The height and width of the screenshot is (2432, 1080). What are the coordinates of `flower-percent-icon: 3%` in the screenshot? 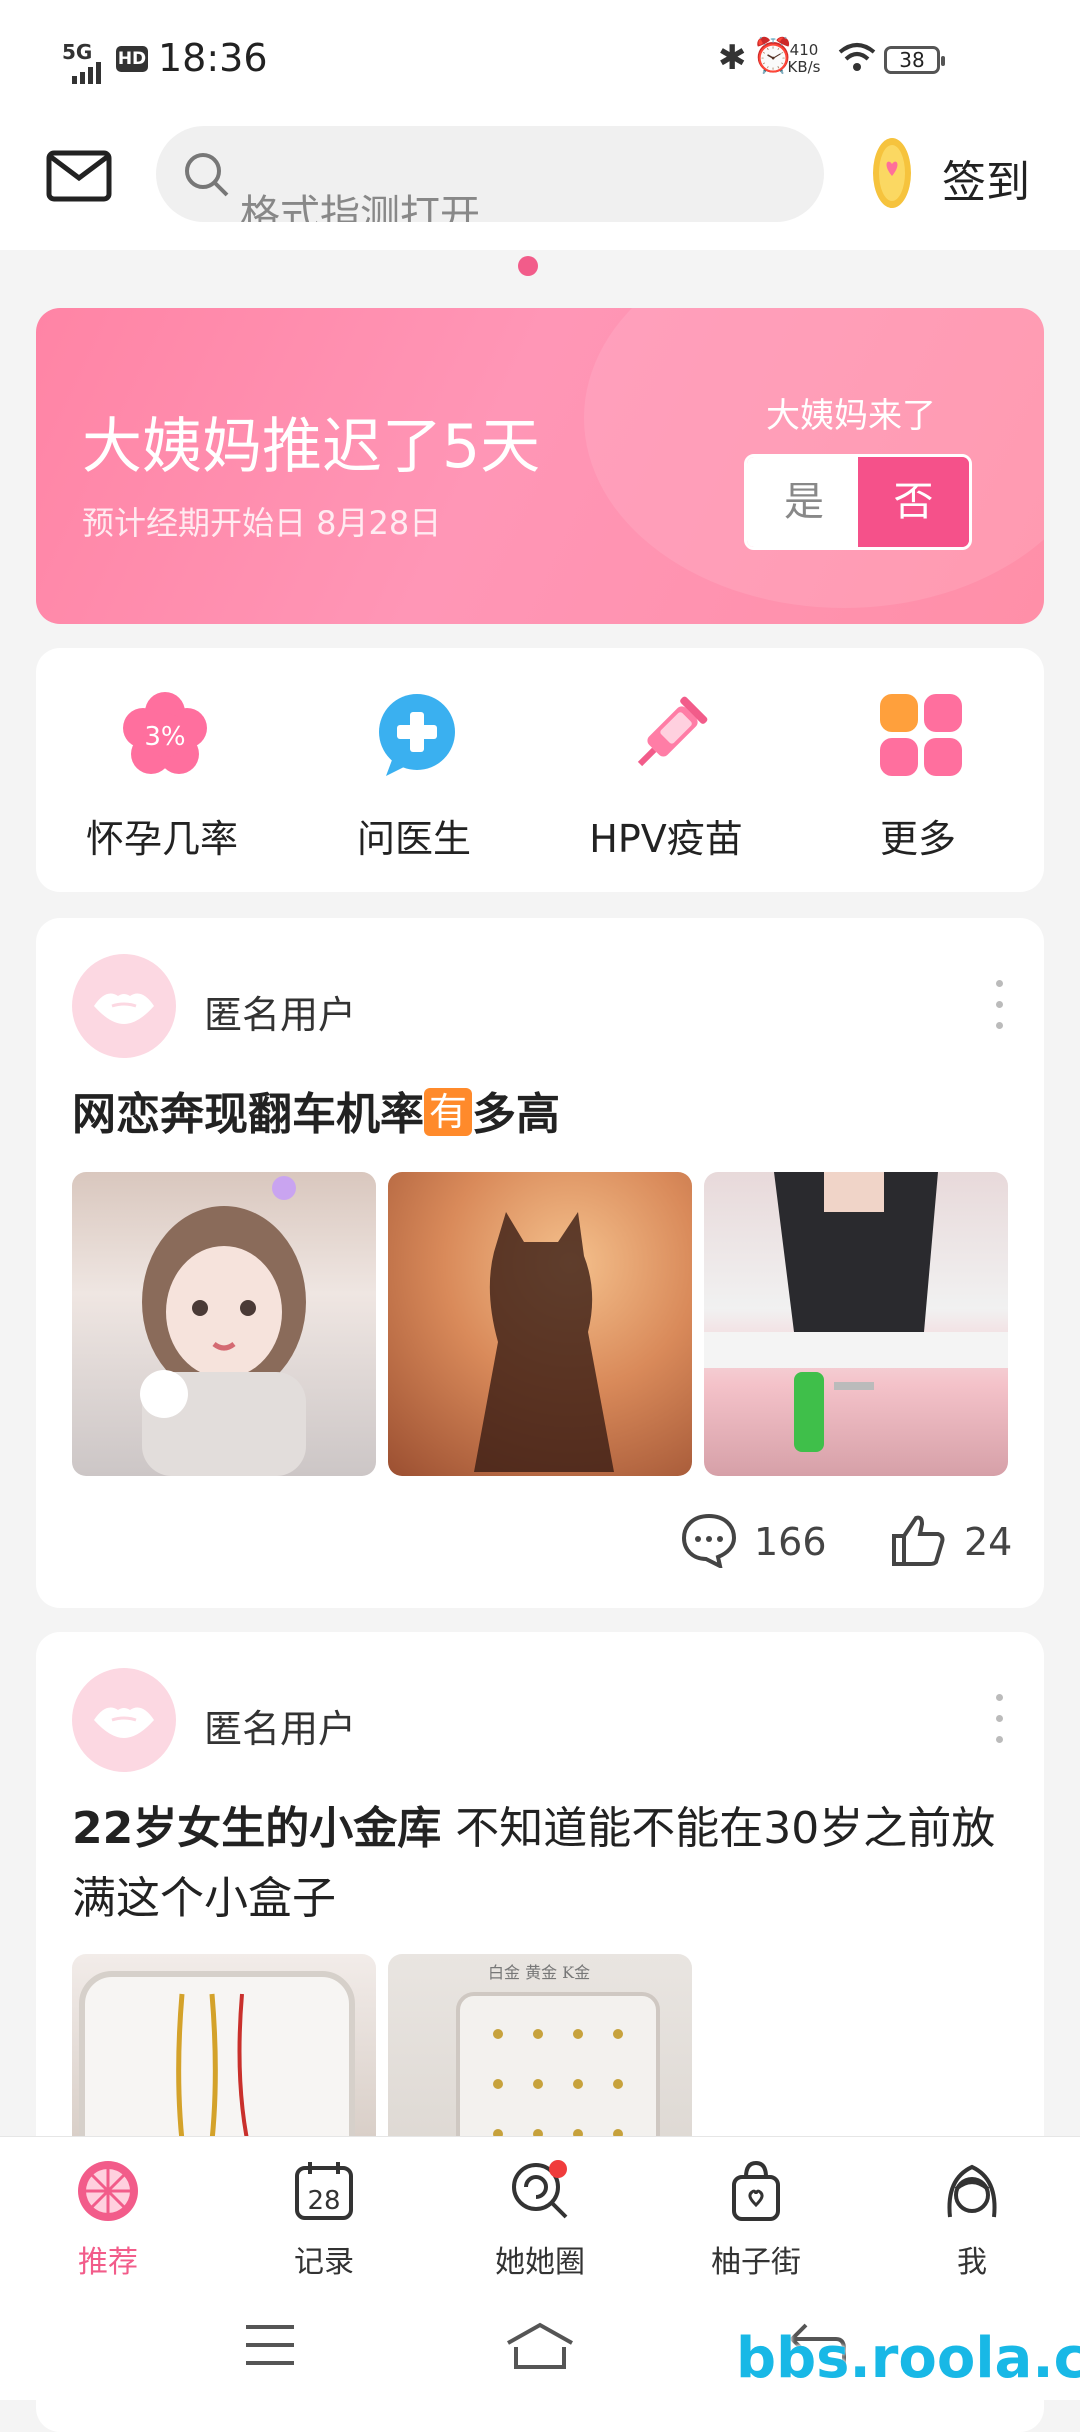 It's located at (165, 733).